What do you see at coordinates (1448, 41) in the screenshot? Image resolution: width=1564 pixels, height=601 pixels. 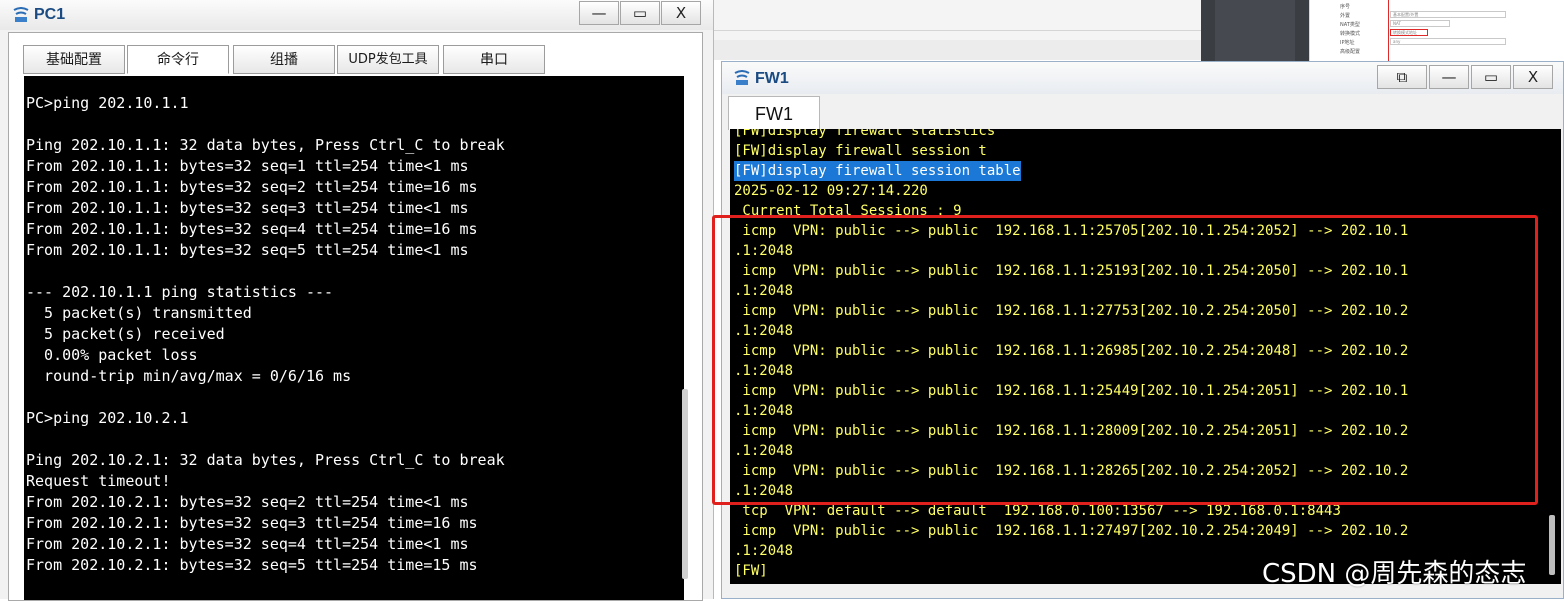 I see `thumb-field: any` at bounding box center [1448, 41].